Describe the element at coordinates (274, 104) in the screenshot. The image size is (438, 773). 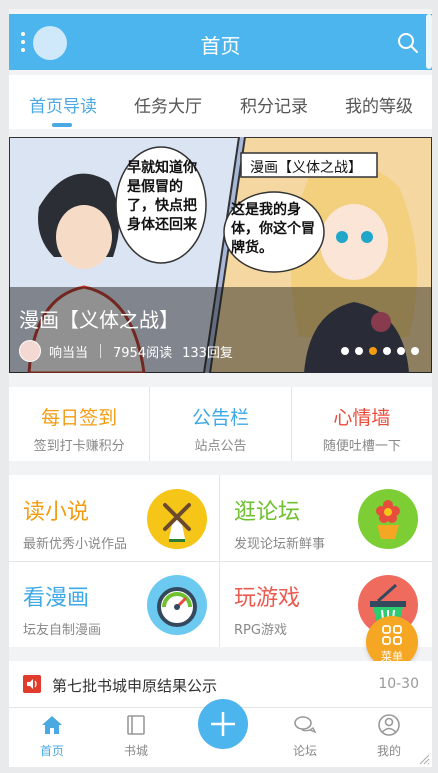
I see `tab-points-record: 积分记录` at that location.